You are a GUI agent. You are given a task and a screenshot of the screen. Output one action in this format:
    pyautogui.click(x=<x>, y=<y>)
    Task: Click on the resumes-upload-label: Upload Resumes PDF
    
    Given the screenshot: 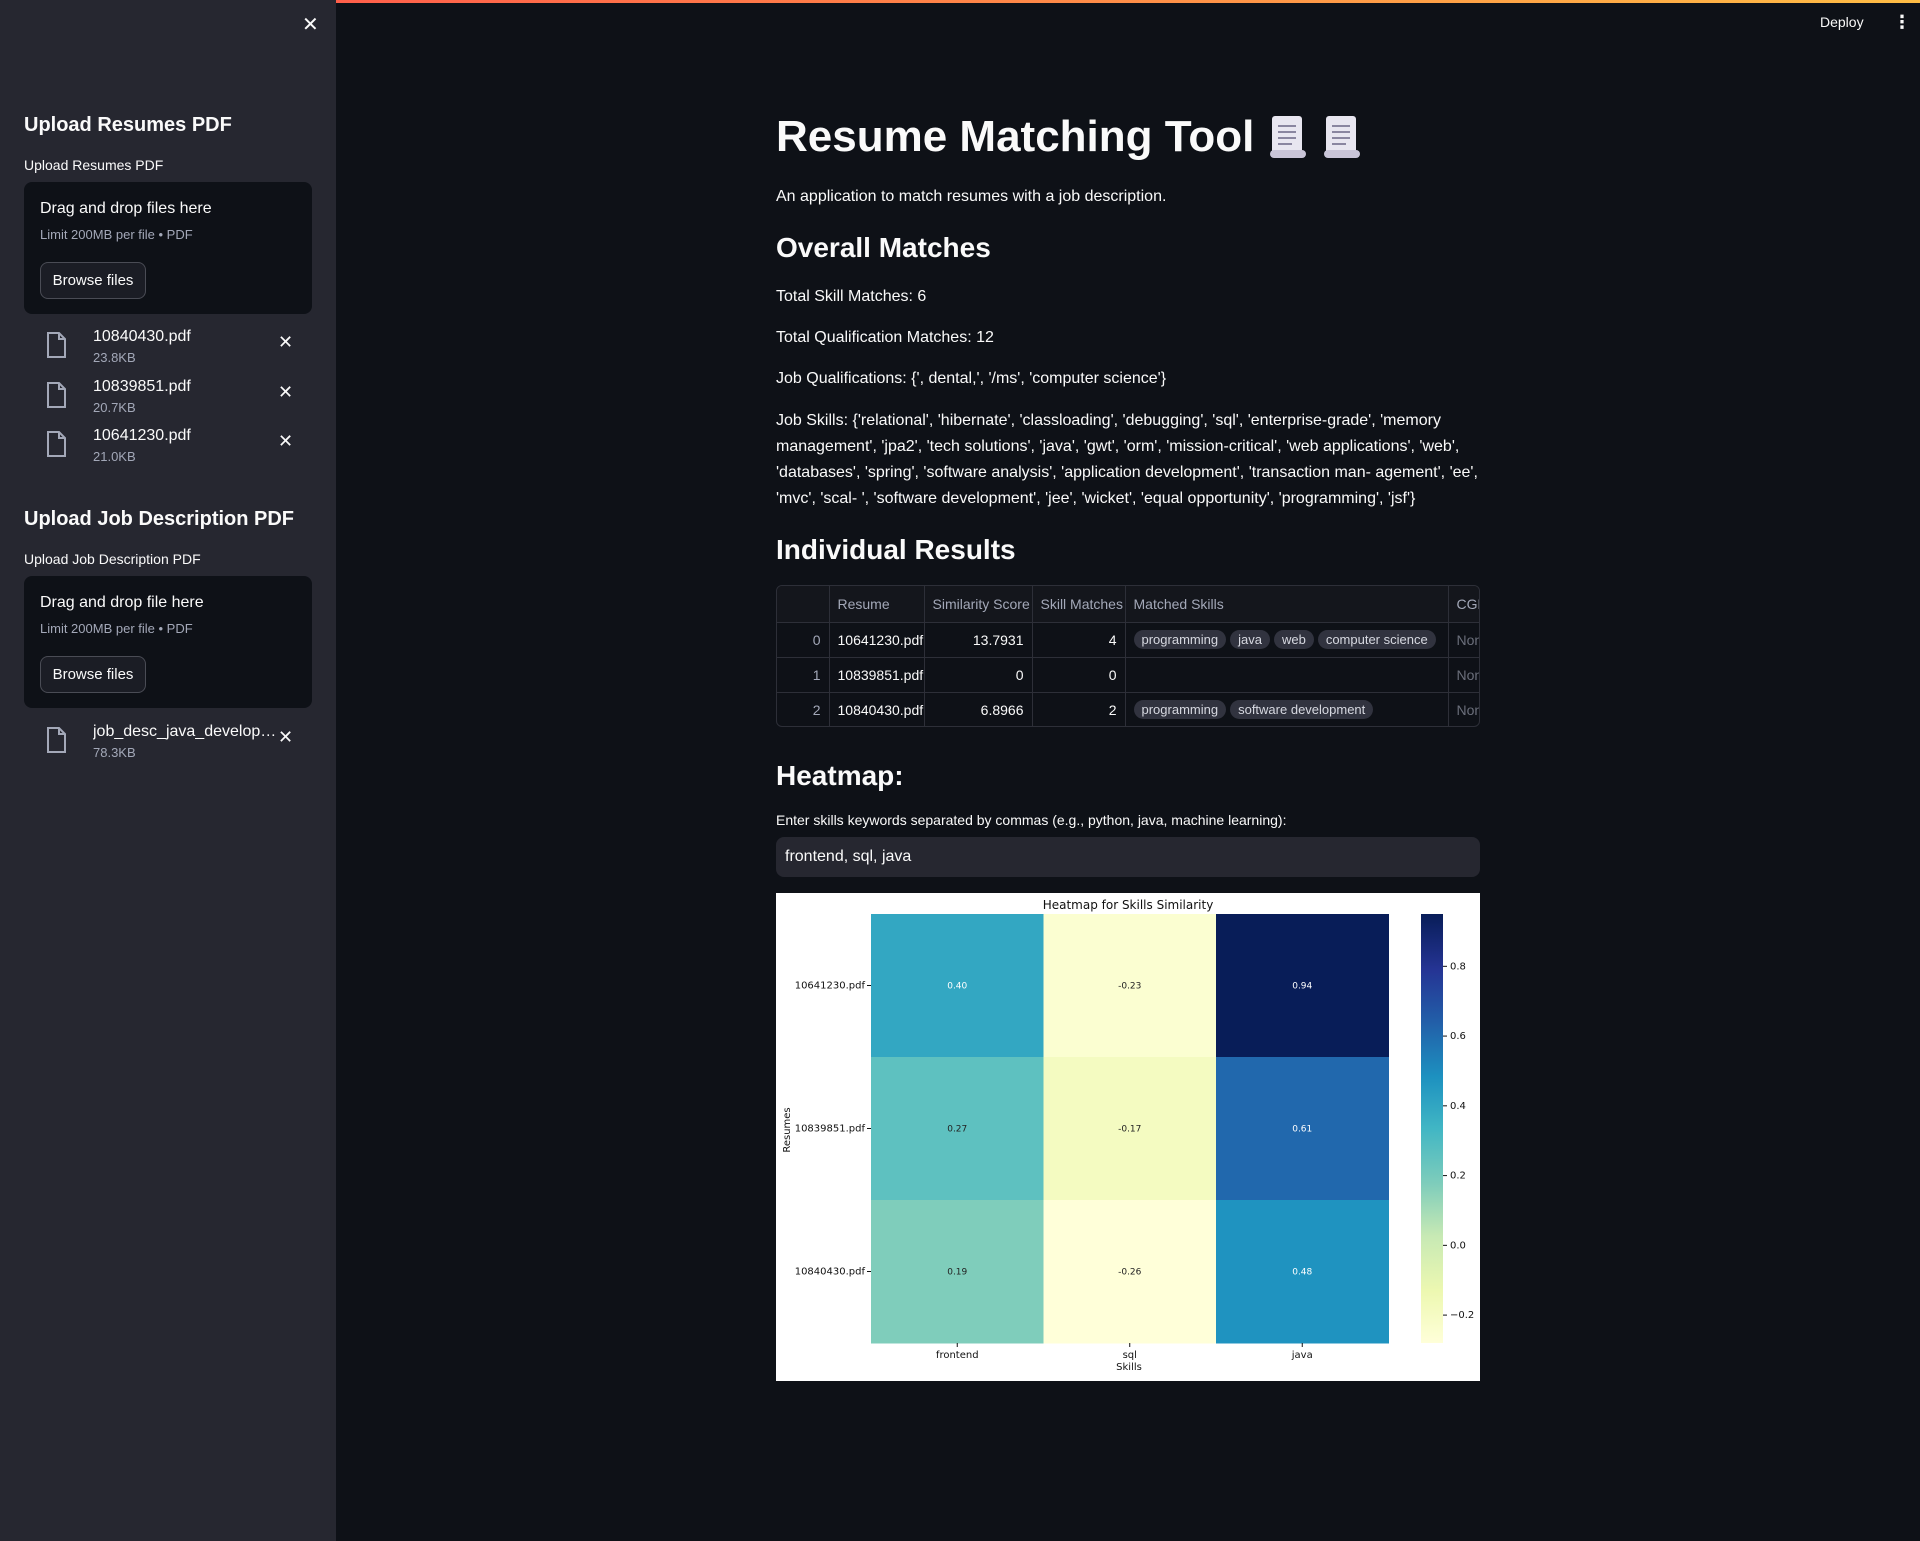 What is the action you would take?
    pyautogui.click(x=94, y=165)
    